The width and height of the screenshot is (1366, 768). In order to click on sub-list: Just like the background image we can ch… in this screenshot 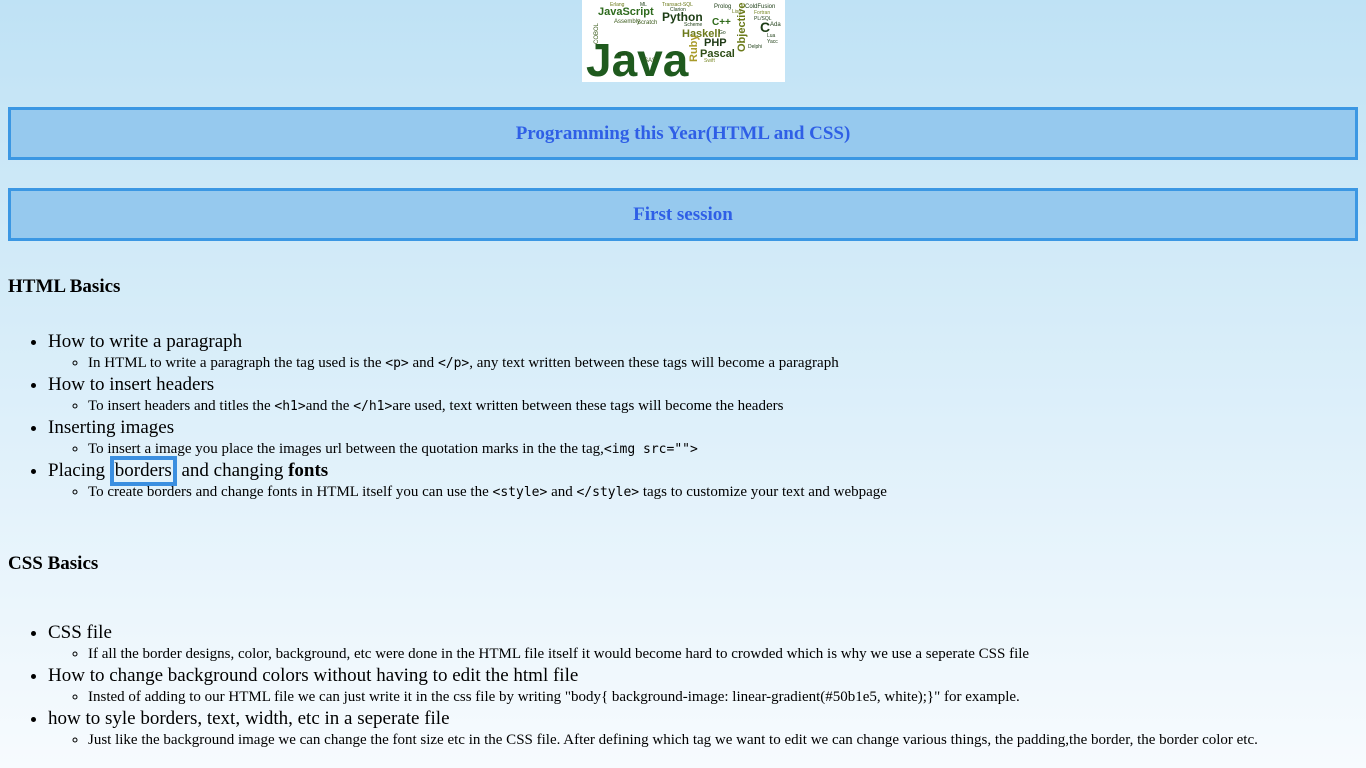, I will do `click(707, 740)`.